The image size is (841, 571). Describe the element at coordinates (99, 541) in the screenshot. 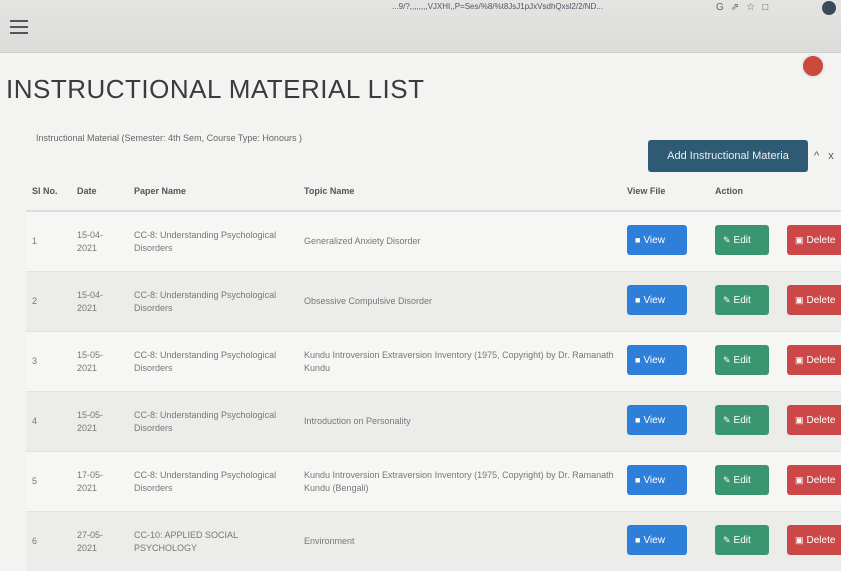

I see `cell-date: 27-05-2021` at that location.